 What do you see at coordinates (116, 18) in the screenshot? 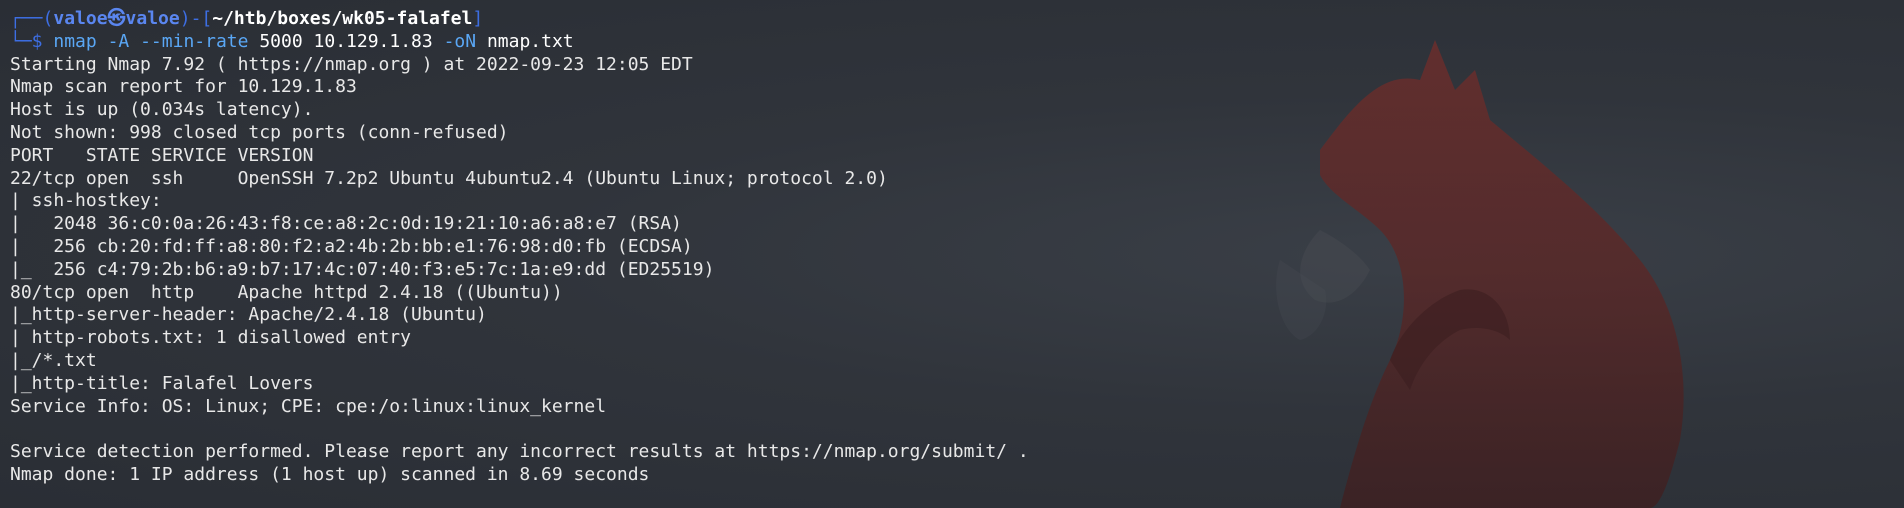
I see `prompt-at-symbol: ㉿` at bounding box center [116, 18].